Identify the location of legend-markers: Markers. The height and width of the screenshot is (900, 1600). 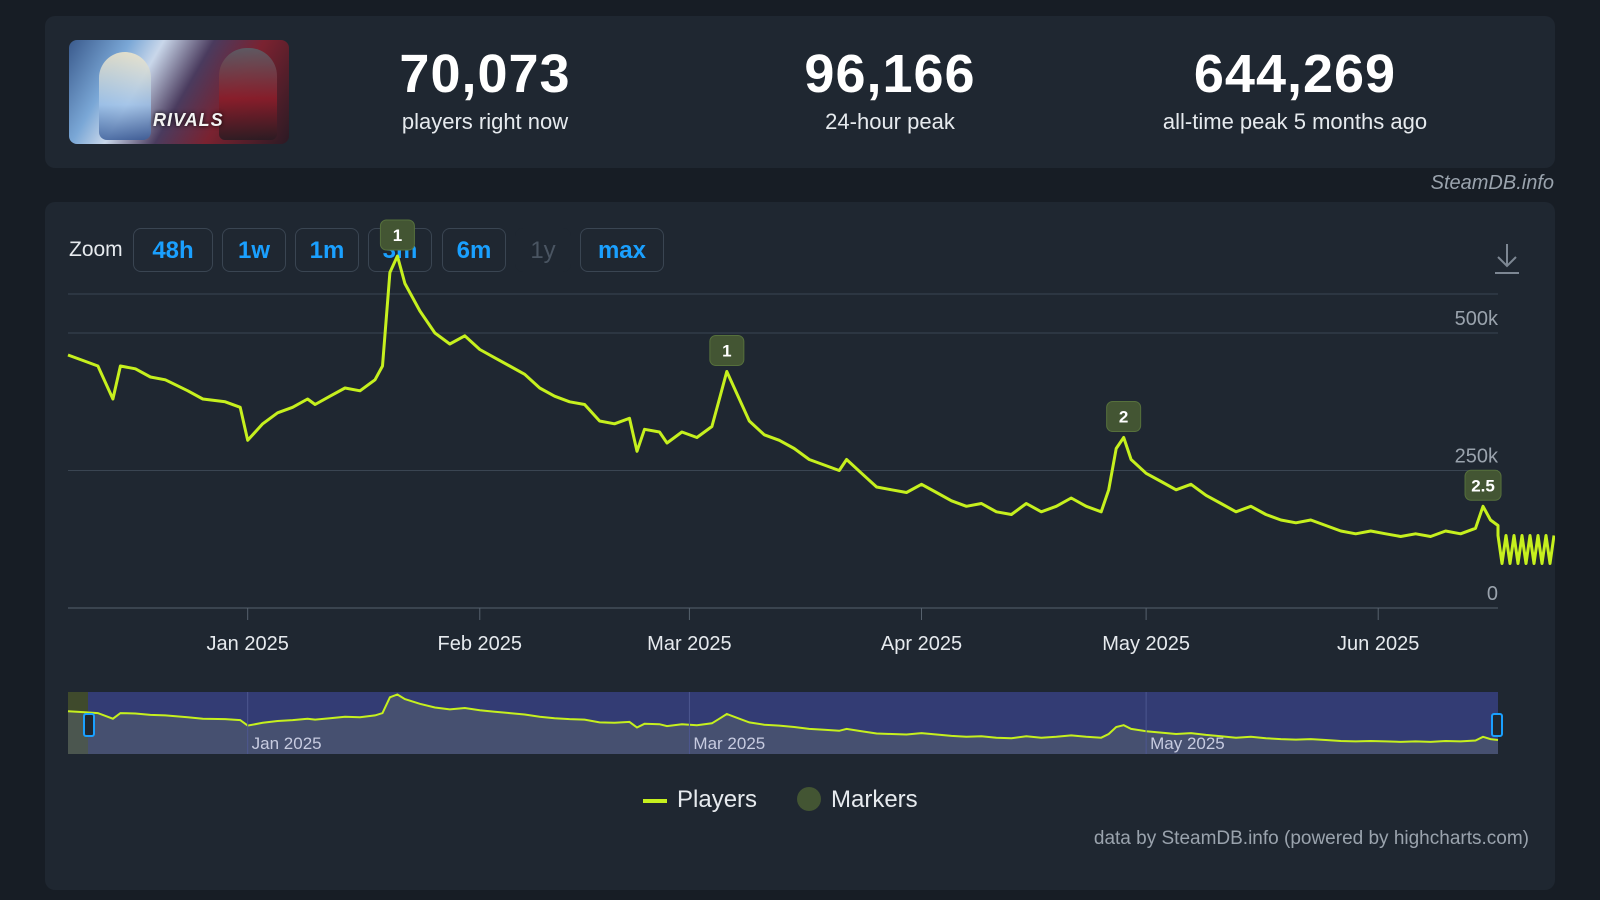
(857, 800).